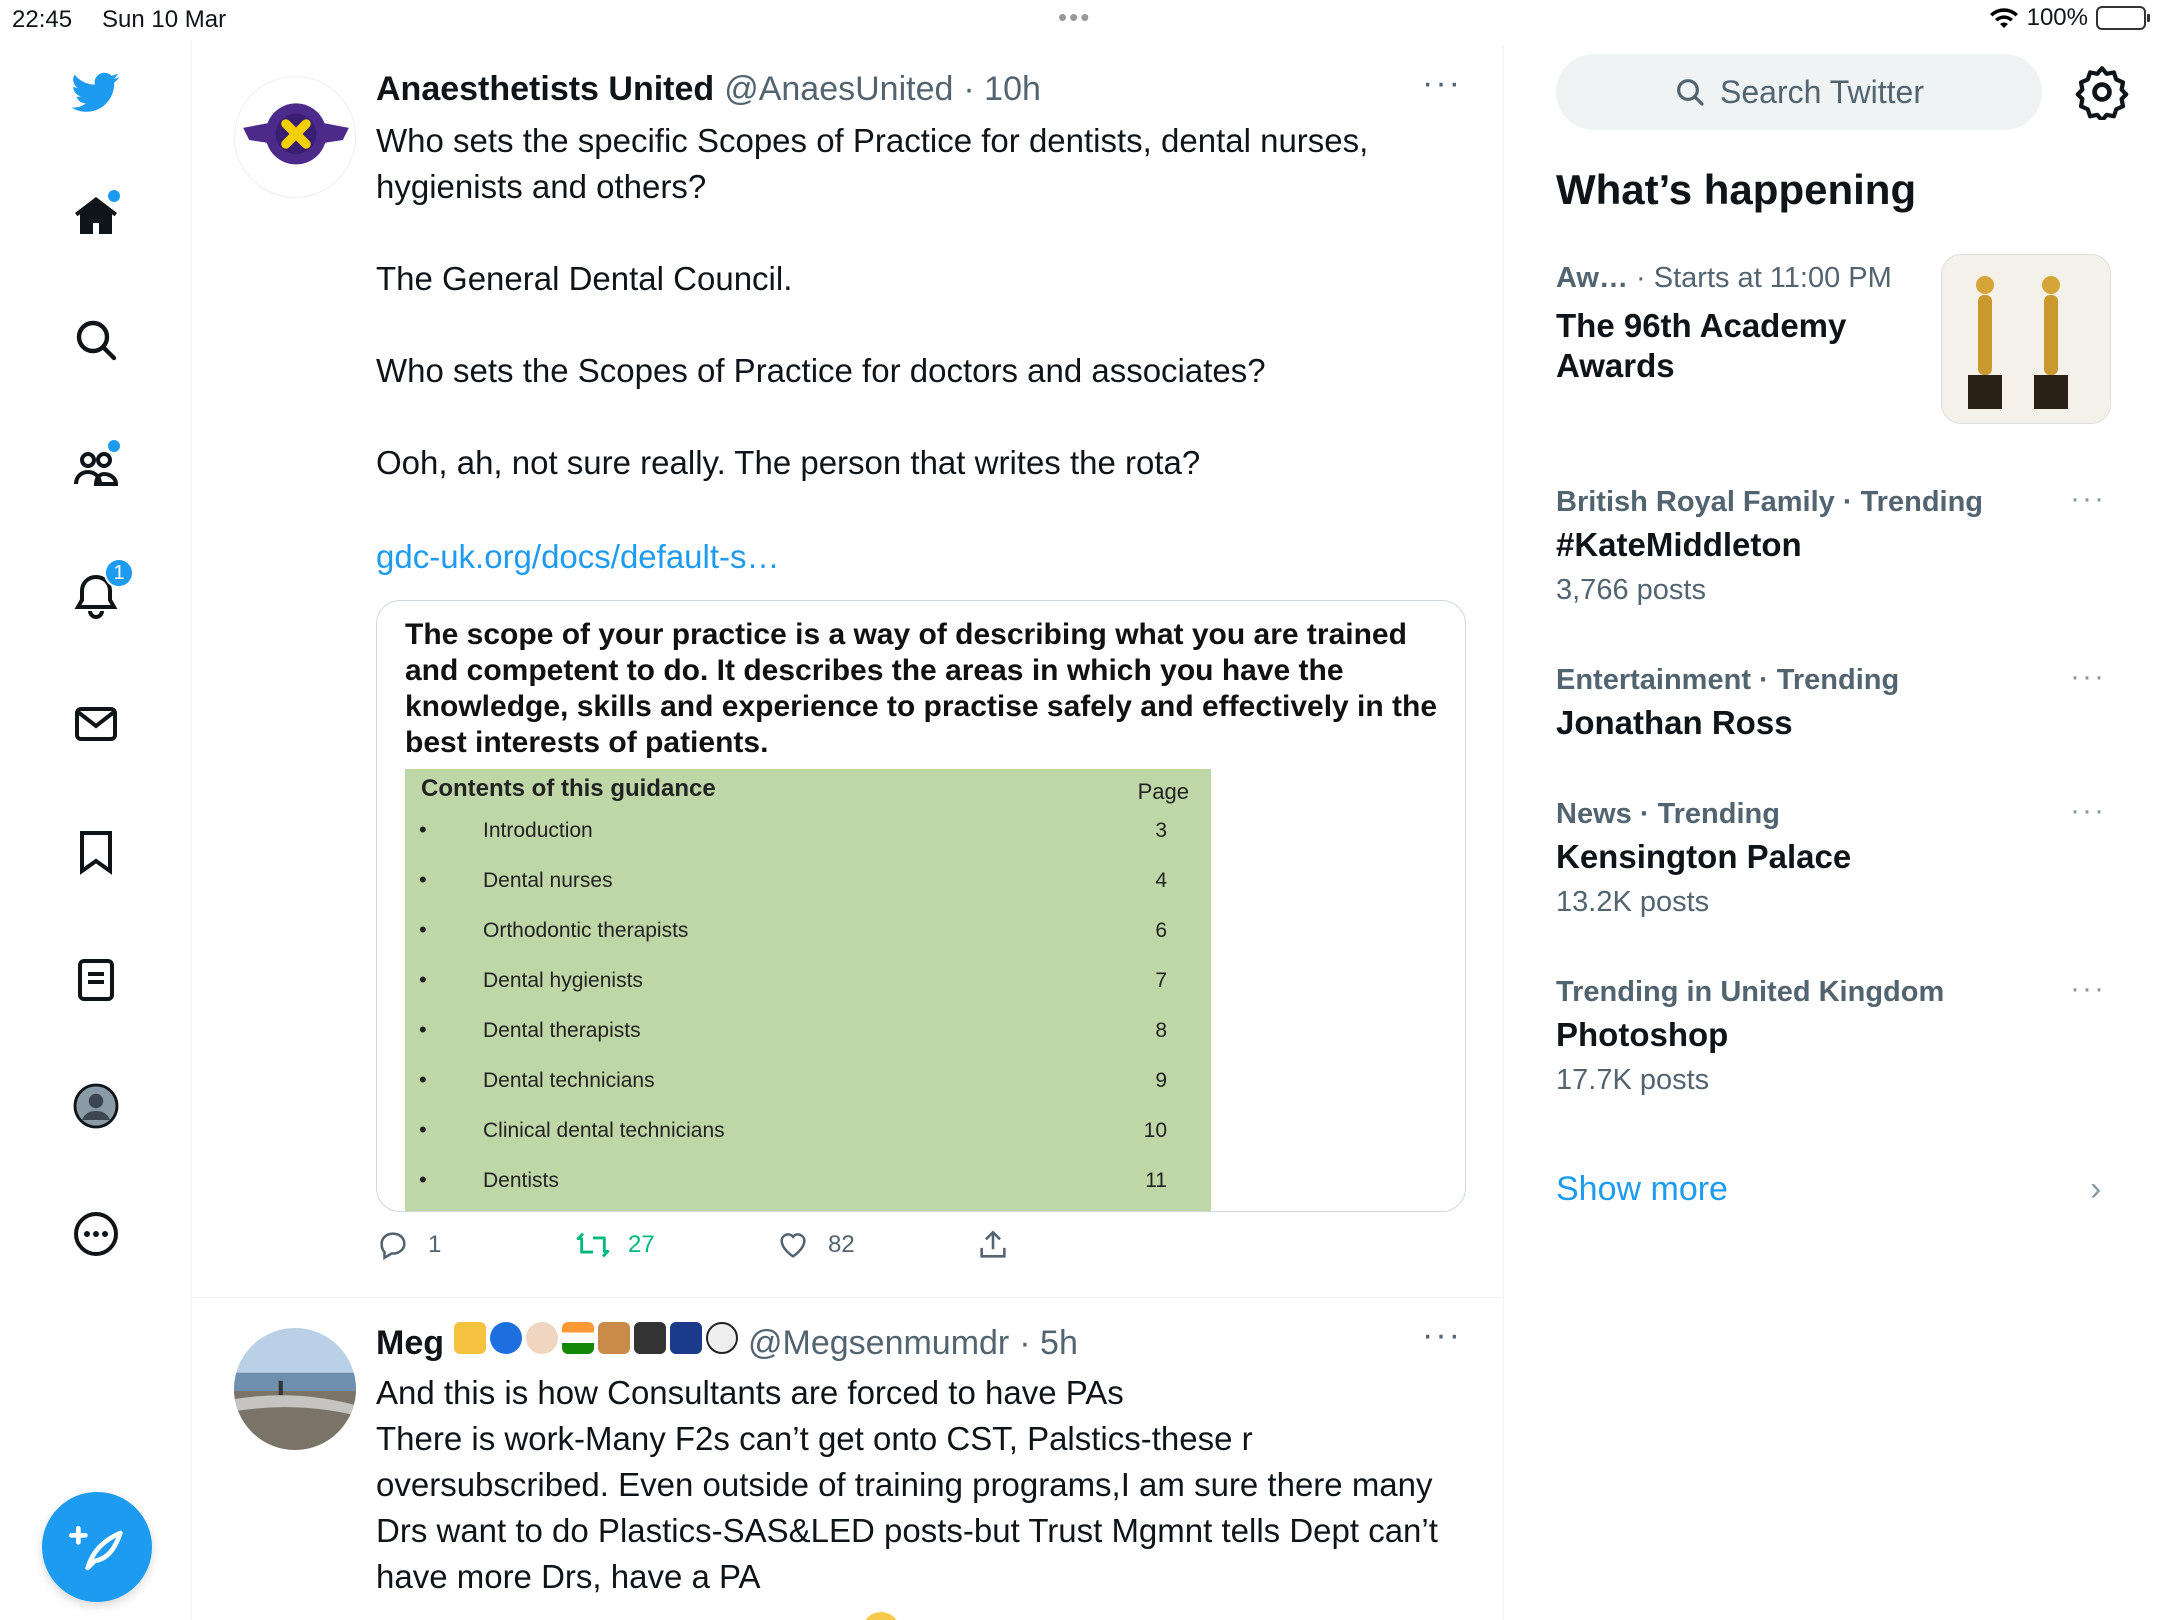  Describe the element at coordinates (164, 19) in the screenshot. I see `status-date: Sun 10 Mar` at that location.